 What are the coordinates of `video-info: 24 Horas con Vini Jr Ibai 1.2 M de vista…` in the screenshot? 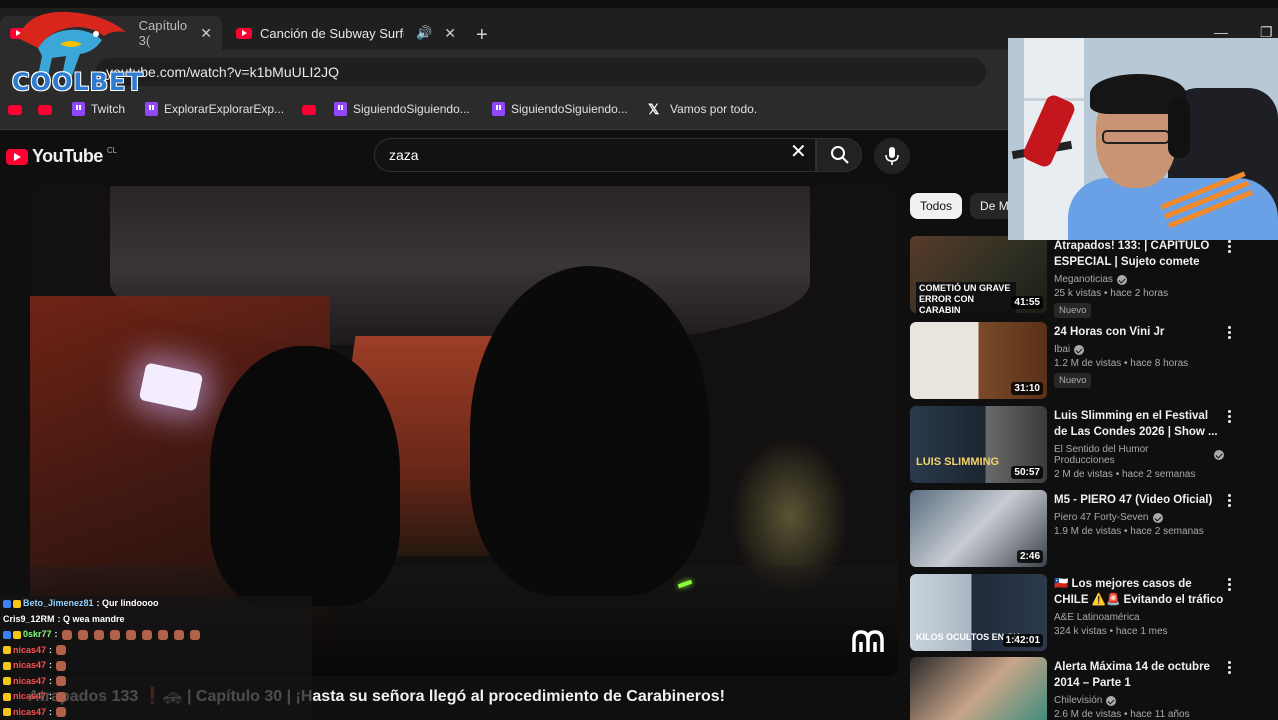 It's located at (1139, 356).